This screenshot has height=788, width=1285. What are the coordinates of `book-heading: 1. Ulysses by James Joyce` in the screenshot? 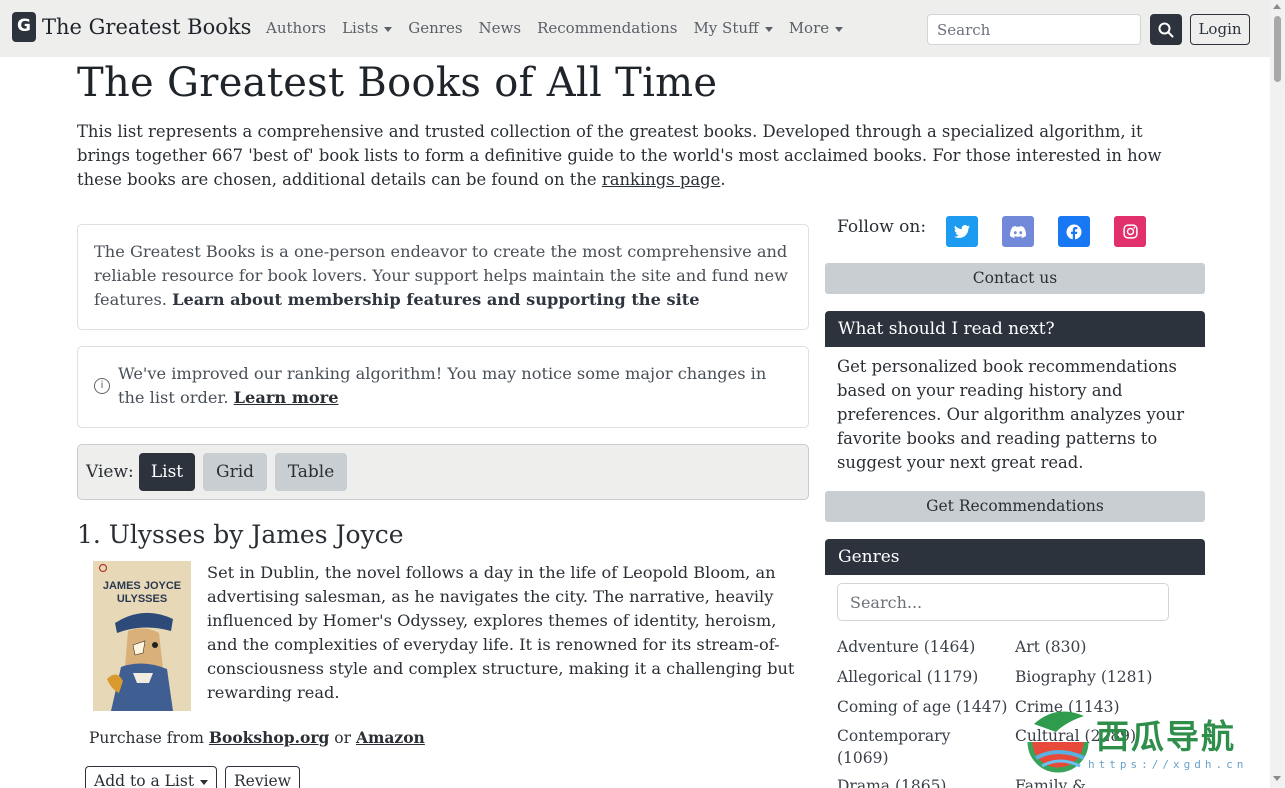 It's located at (240, 534).